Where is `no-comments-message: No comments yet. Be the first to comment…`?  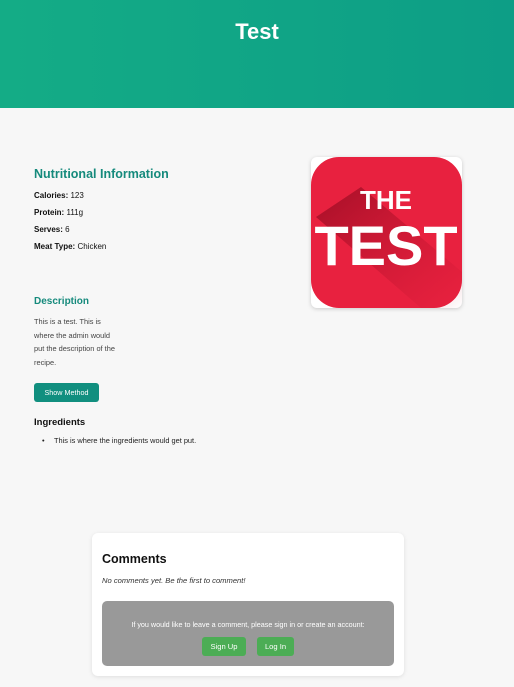
no-comments-message: No comments yet. Be the first to comment… is located at coordinates (174, 580).